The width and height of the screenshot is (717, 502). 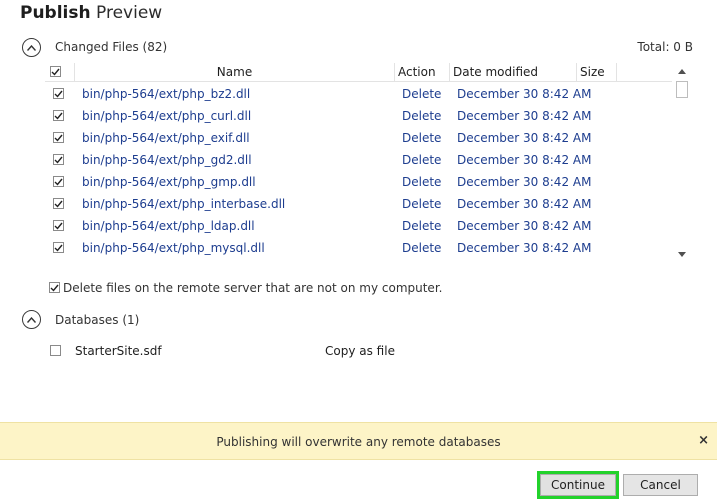 What do you see at coordinates (682, 254) in the screenshot?
I see `scroll-down-icon` at bounding box center [682, 254].